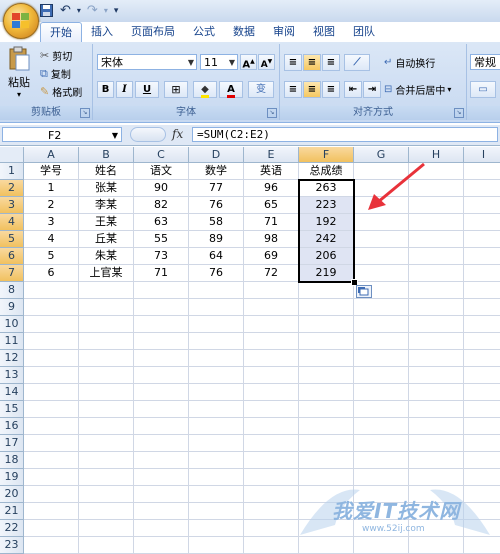 The width and height of the screenshot is (500, 554). What do you see at coordinates (482, 171) in the screenshot?
I see `cell-i1` at bounding box center [482, 171].